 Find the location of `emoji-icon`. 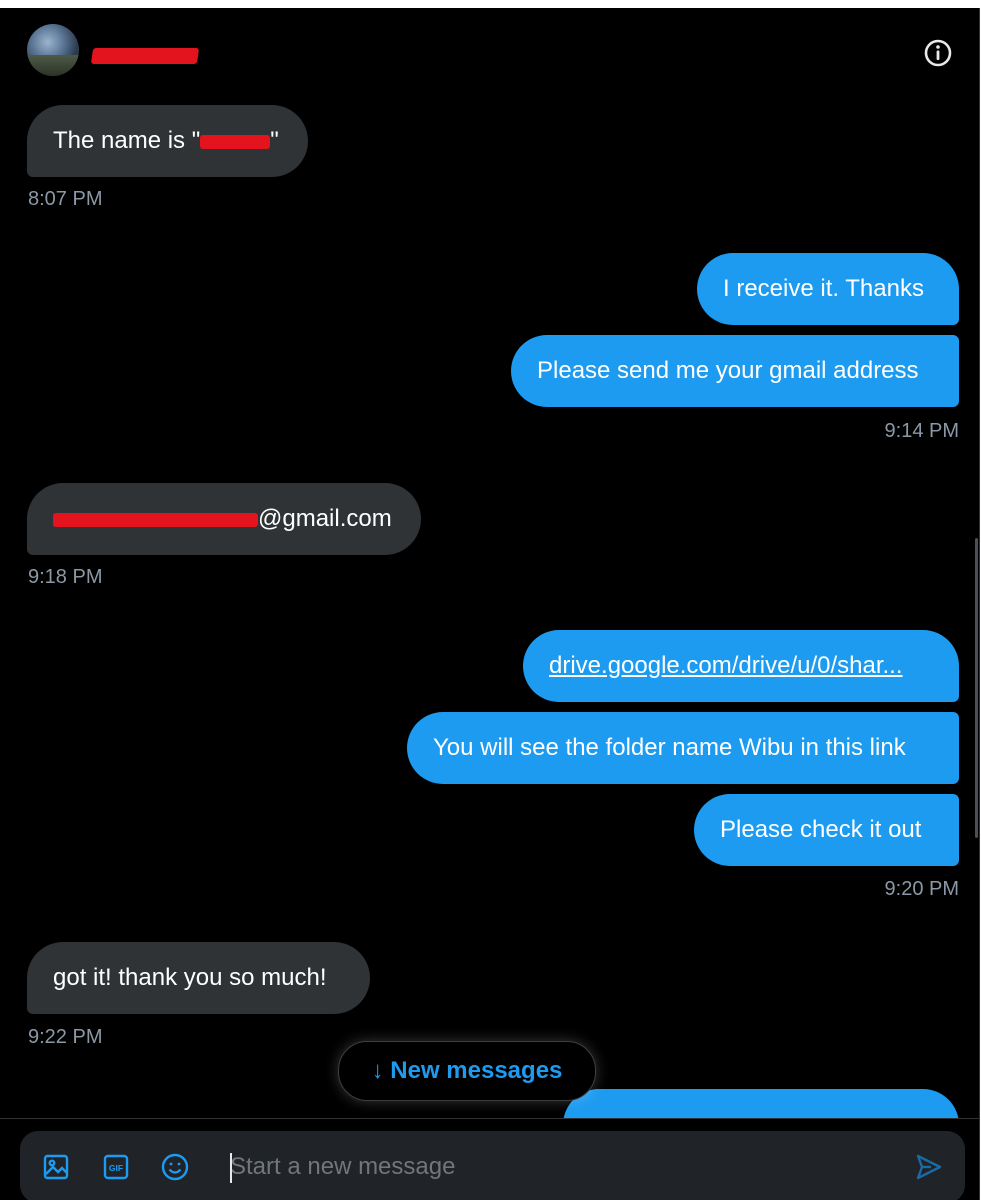

emoji-icon is located at coordinates (175, 1167).